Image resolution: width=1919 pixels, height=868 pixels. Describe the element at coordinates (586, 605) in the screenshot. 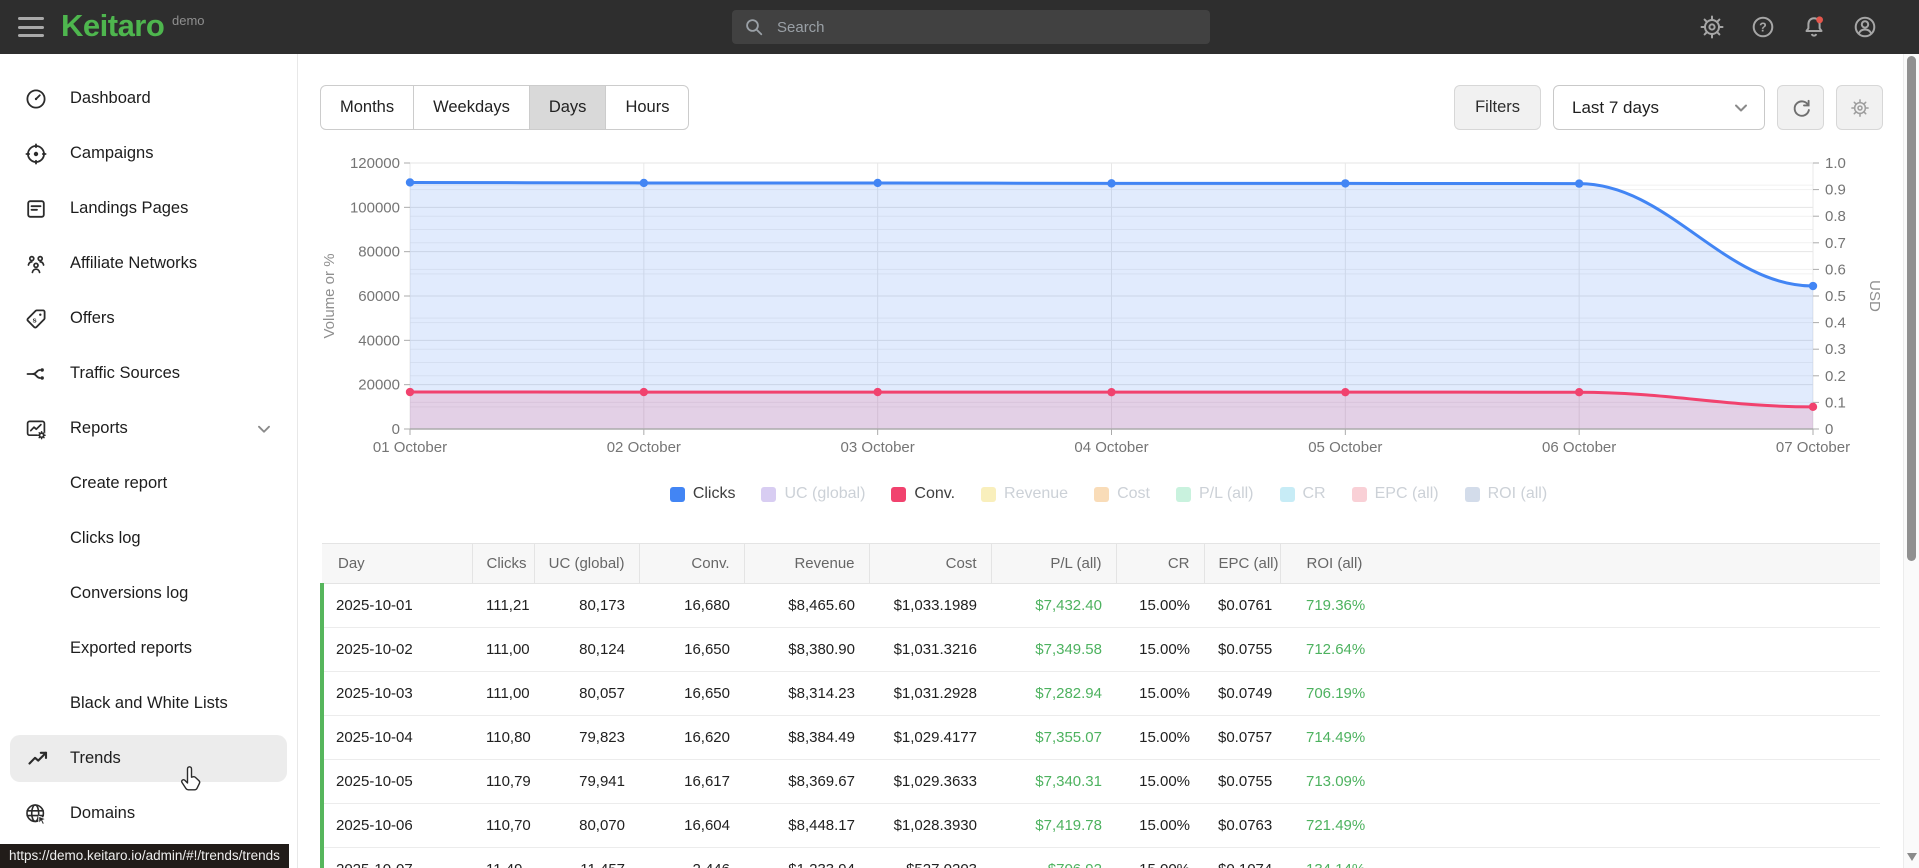

I see `cell-uc-global: 80,173` at that location.